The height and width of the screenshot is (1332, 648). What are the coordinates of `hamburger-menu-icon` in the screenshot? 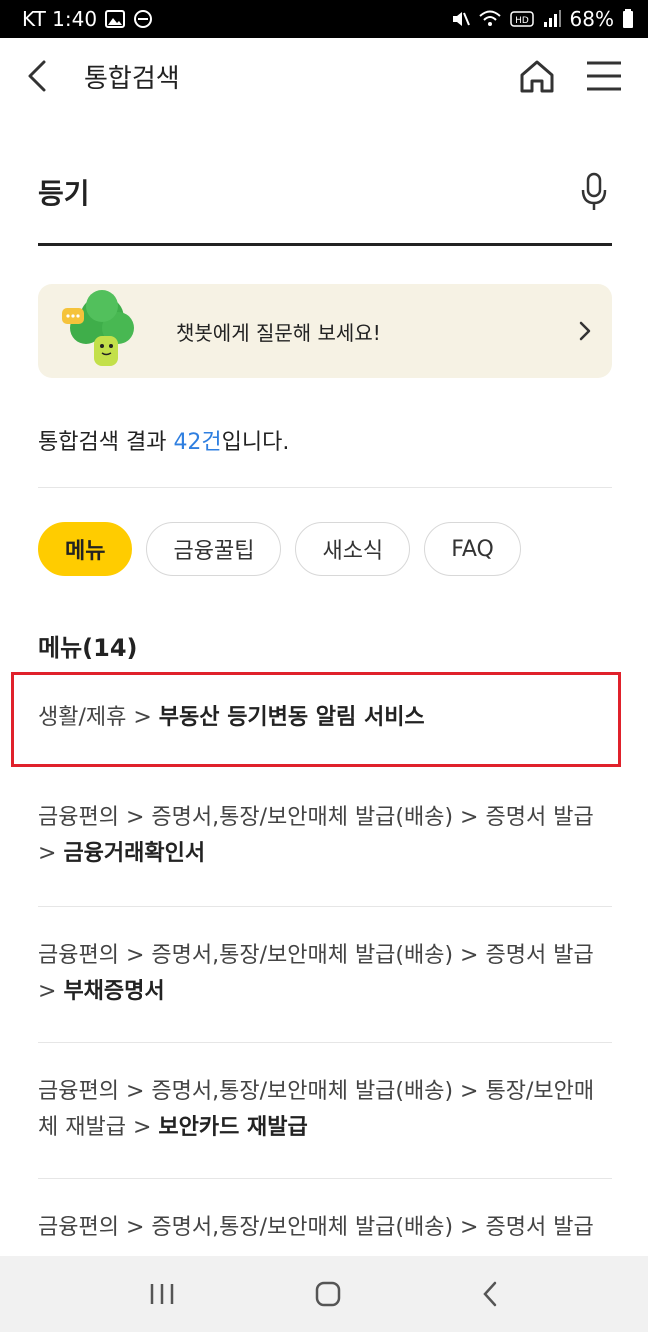 It's located at (604, 76).